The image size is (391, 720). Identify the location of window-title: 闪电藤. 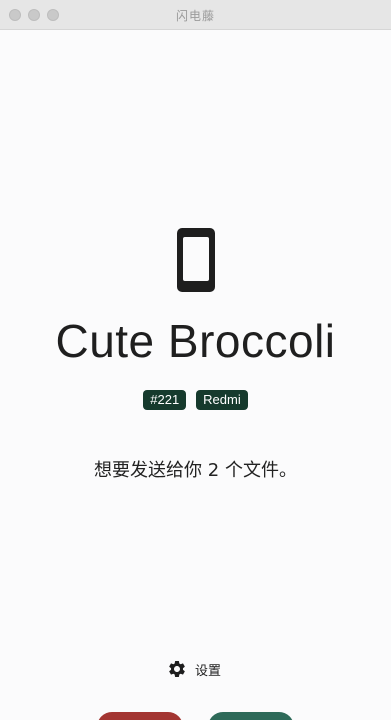
(195, 16).